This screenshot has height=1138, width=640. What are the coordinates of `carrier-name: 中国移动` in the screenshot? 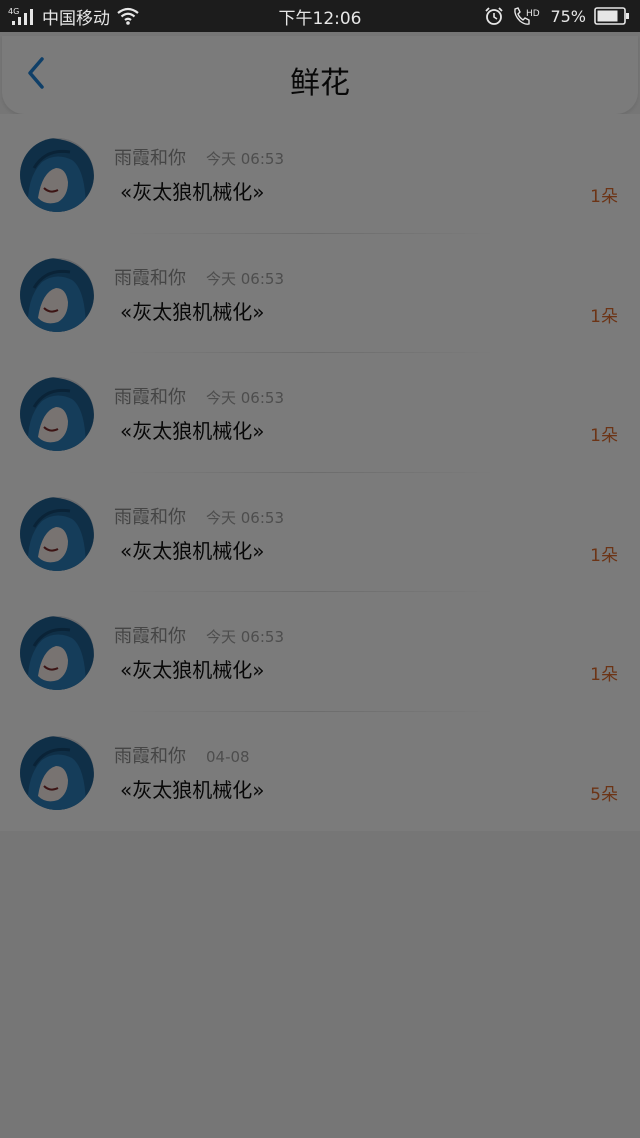 It's located at (76, 18).